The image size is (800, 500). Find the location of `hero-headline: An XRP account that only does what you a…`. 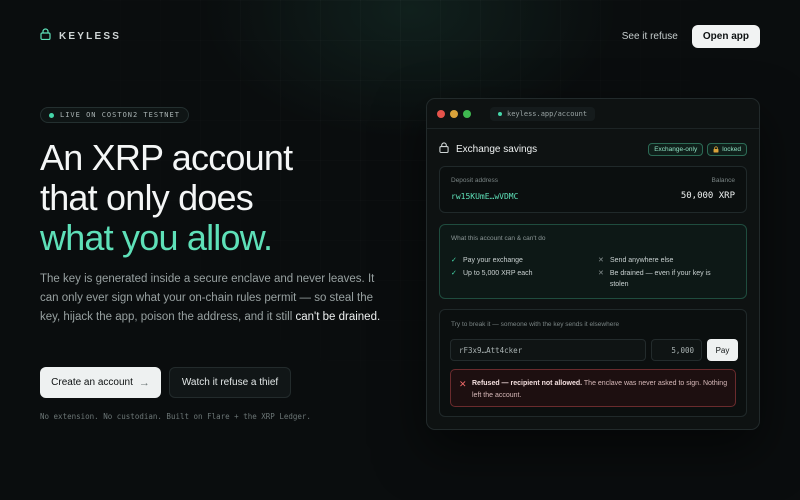

hero-headline: An XRP account that only does what you a… is located at coordinates (166, 197).